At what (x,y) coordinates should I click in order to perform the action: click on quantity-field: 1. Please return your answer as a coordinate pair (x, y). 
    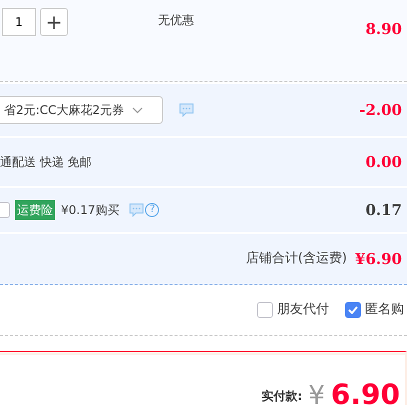
    Looking at the image, I should click on (19, 22).